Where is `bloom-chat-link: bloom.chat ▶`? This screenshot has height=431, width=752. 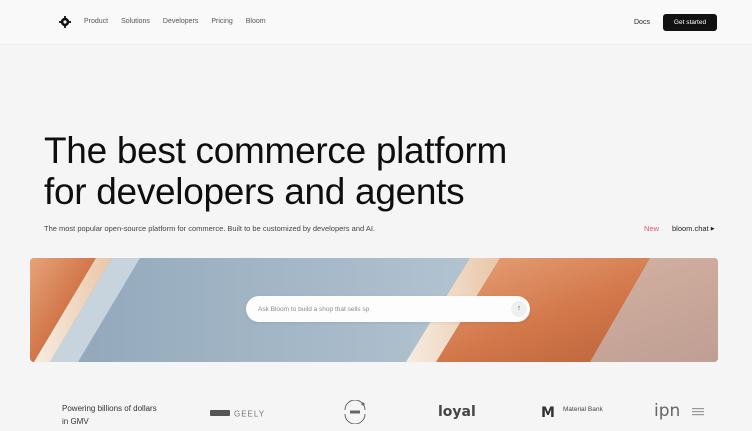
bloom-chat-link: bloom.chat ▶ is located at coordinates (693, 228).